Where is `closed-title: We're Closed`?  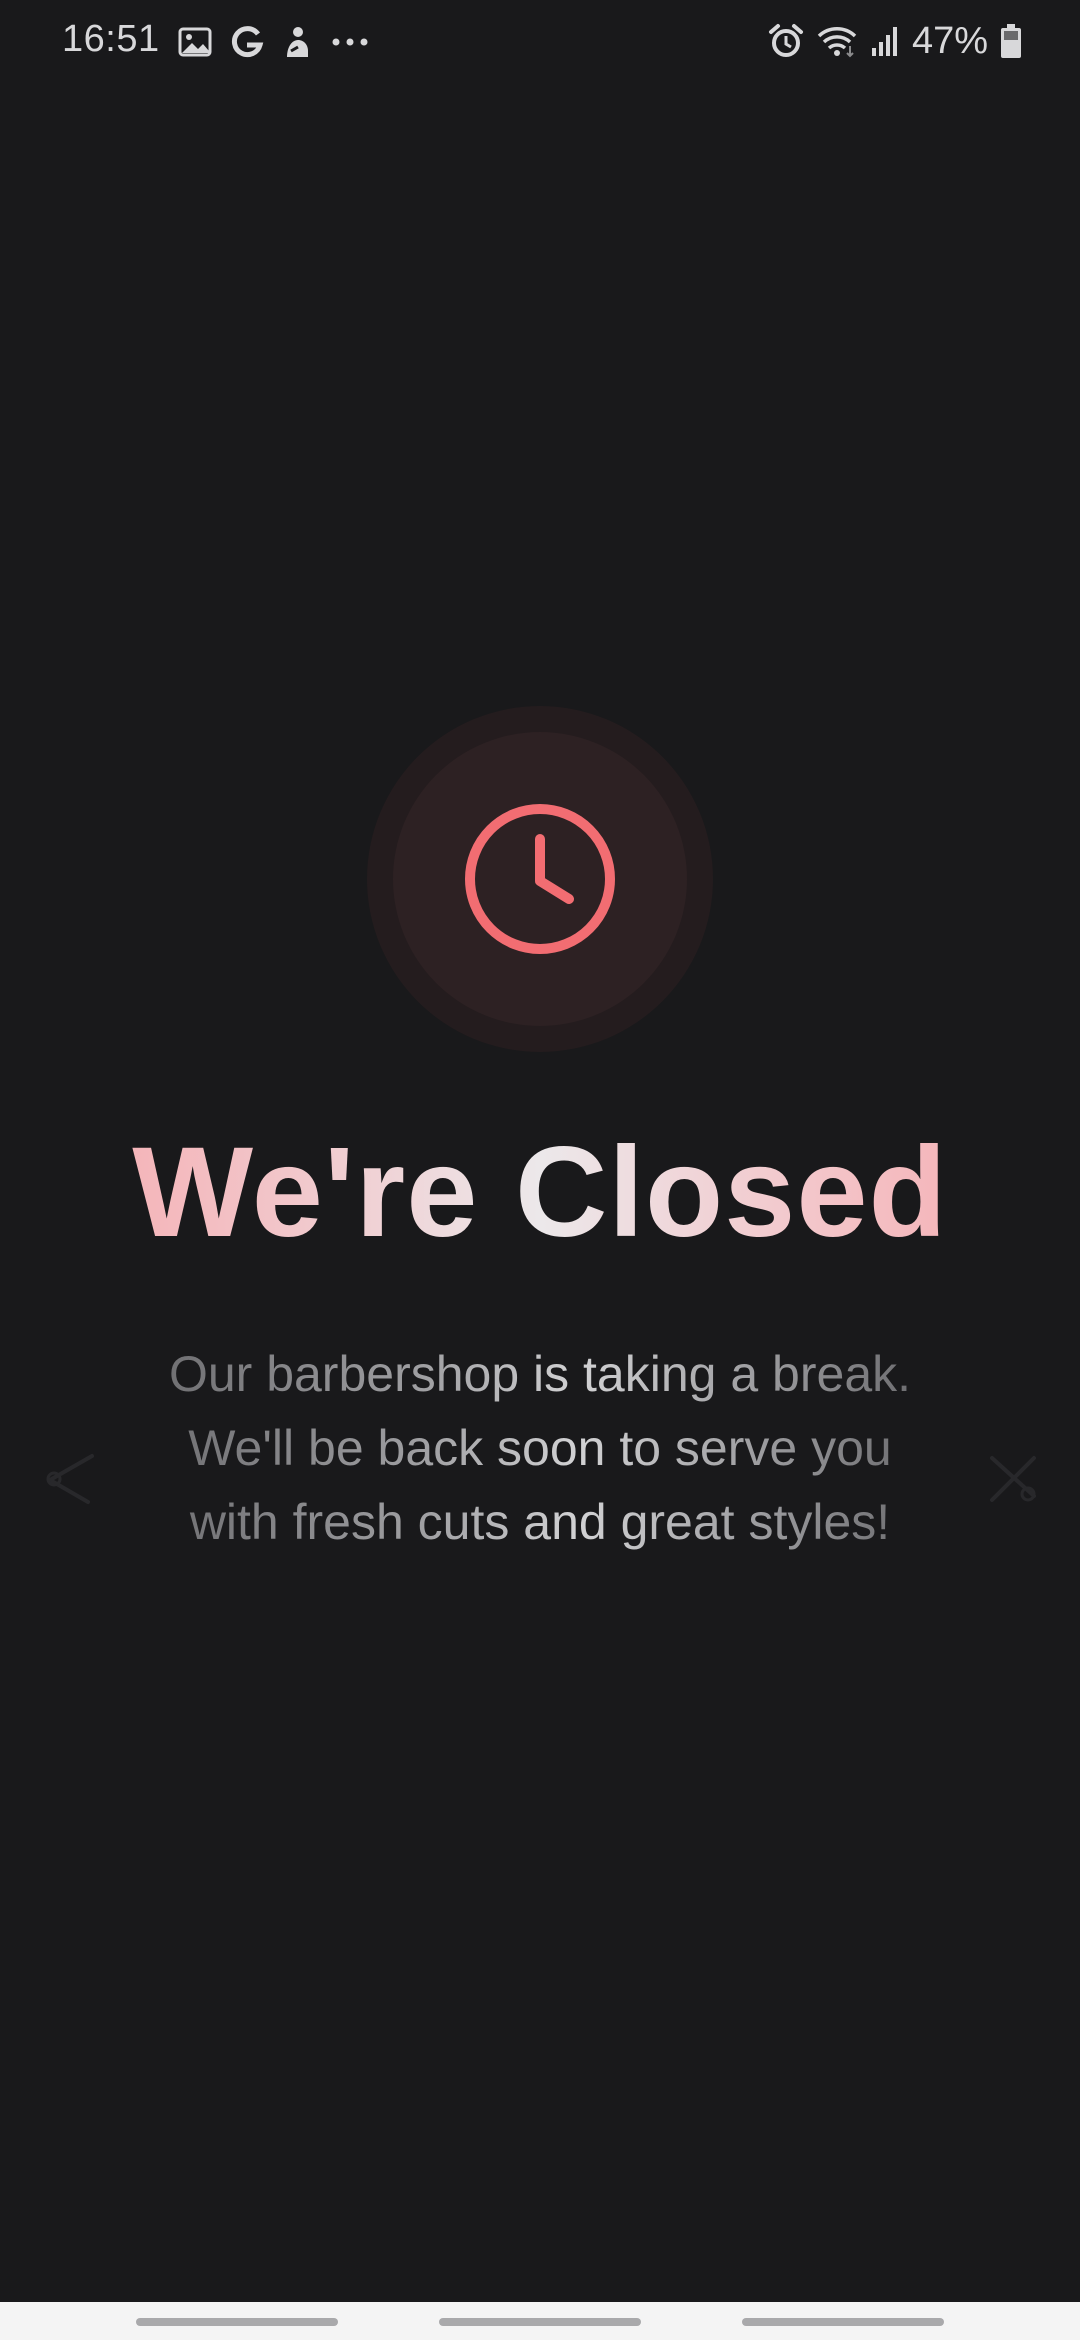
closed-title: We're Closed is located at coordinates (540, 1193).